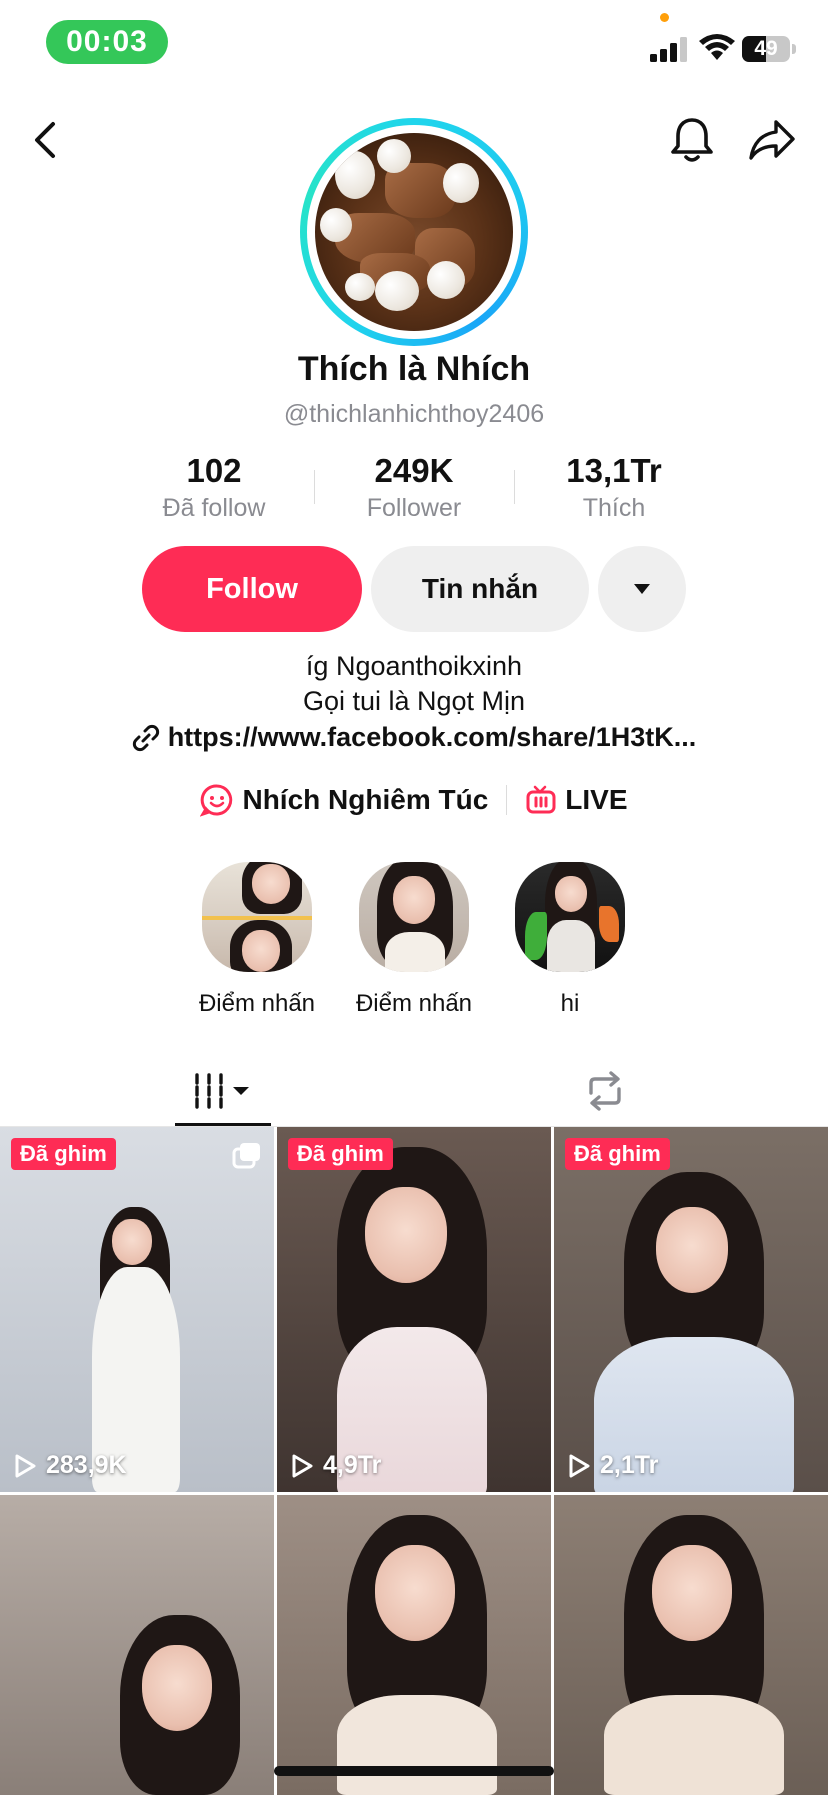  I want to click on stat-following-label: Đã follow, so click(214, 508).